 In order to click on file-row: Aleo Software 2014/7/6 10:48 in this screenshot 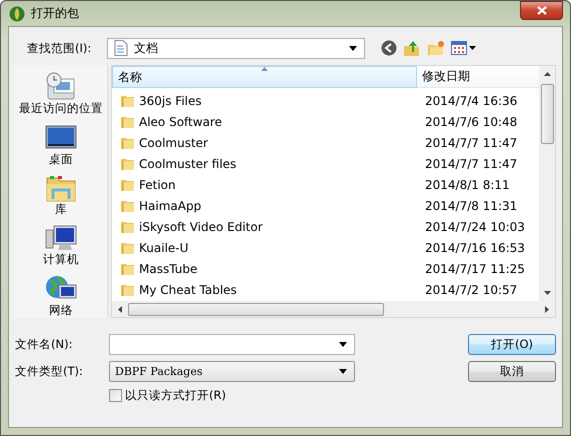, I will do `click(325, 121)`.